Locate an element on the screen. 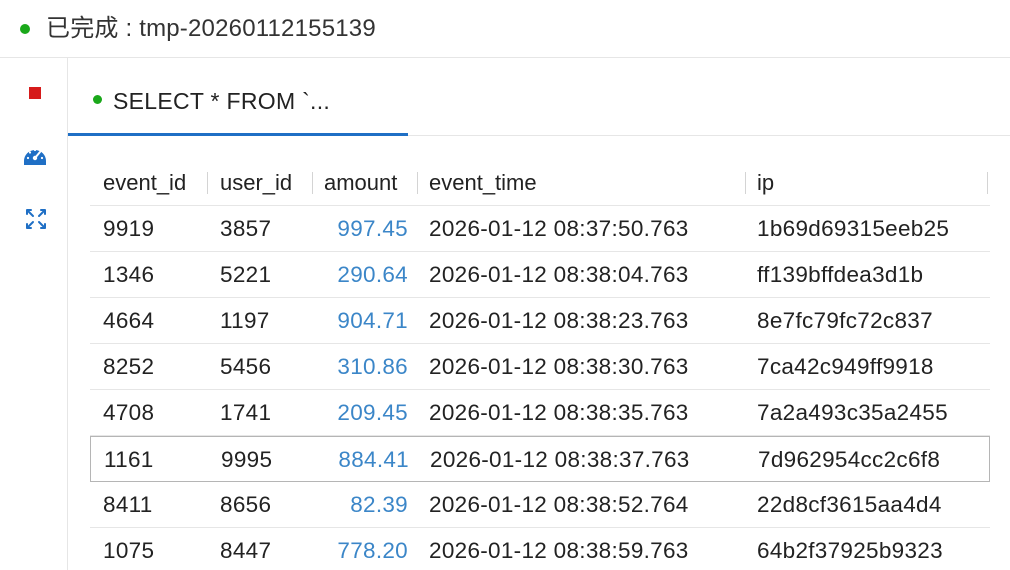 This screenshot has width=1010, height=570. cell-amount: 884.41 is located at coordinates (357, 460).